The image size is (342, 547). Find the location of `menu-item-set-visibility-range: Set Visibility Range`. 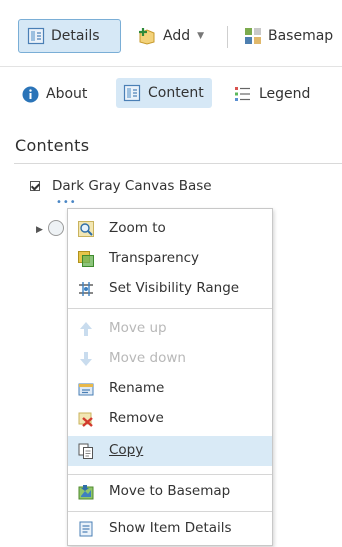

menu-item-set-visibility-range: Set Visibility Range is located at coordinates (170, 289).